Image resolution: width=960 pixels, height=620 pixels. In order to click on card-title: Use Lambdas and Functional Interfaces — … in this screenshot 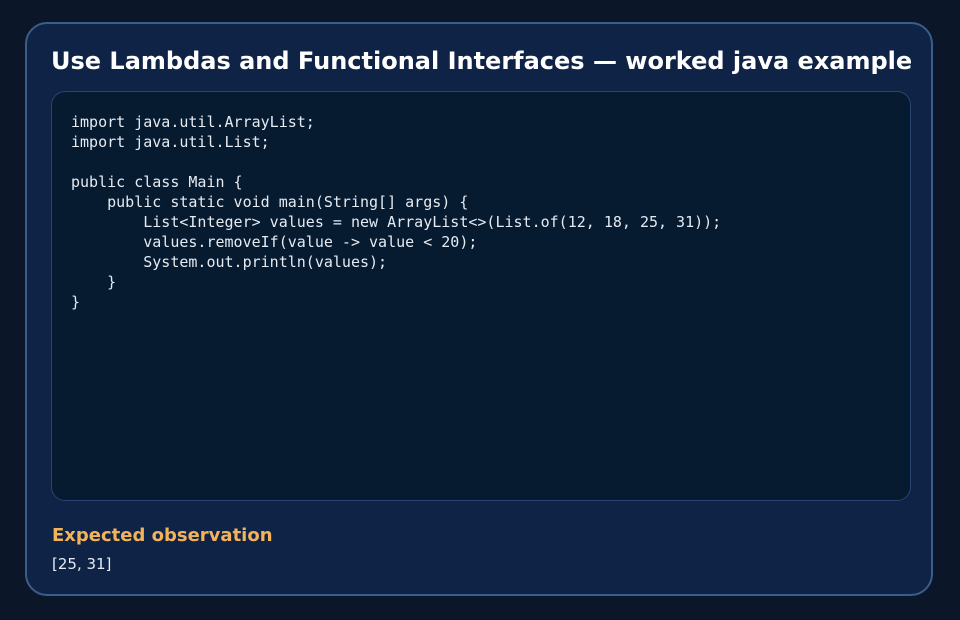, I will do `click(482, 61)`.